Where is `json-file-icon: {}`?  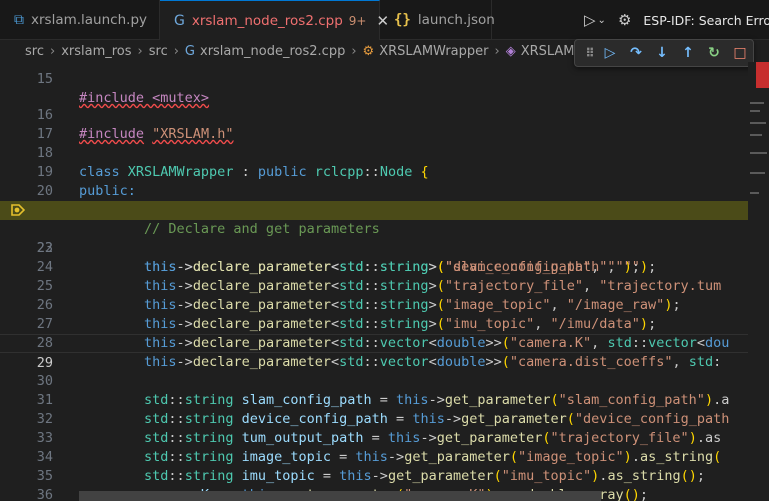
json-file-icon: {} is located at coordinates (402, 20).